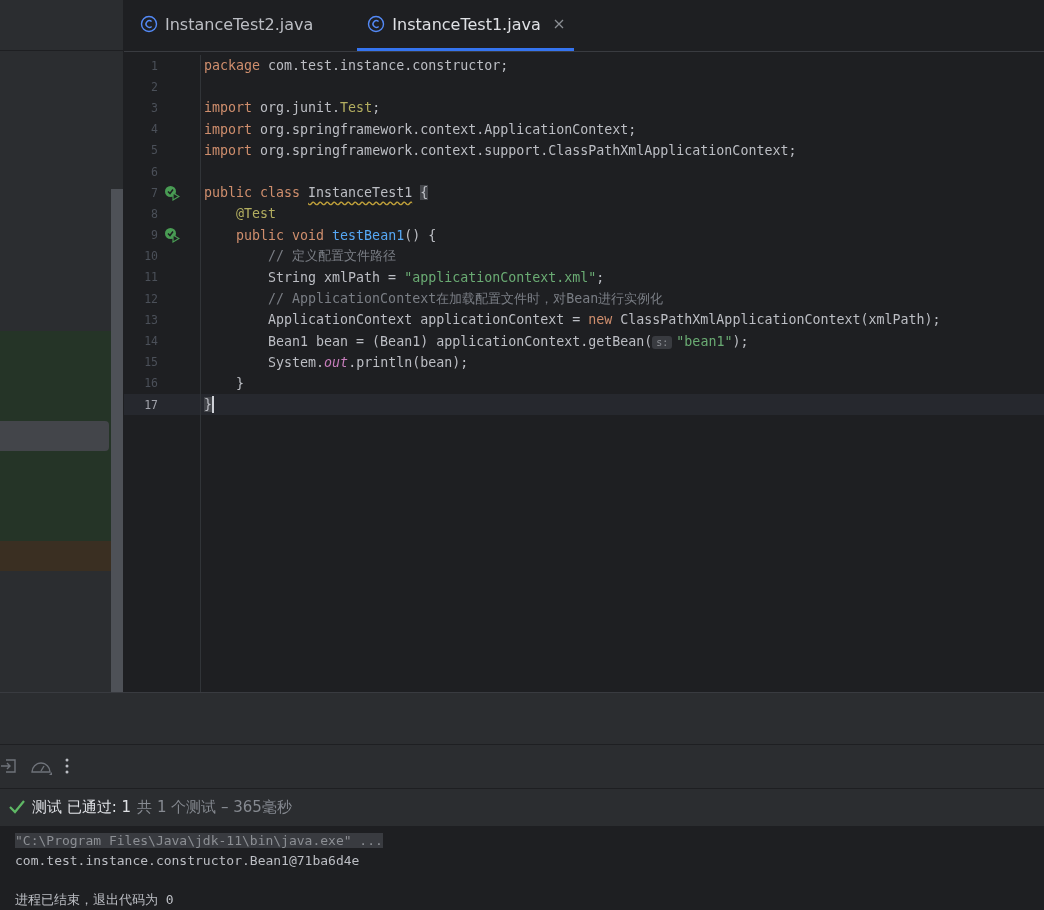 This screenshot has height=910, width=1044. What do you see at coordinates (9, 766) in the screenshot?
I see `import-icon` at bounding box center [9, 766].